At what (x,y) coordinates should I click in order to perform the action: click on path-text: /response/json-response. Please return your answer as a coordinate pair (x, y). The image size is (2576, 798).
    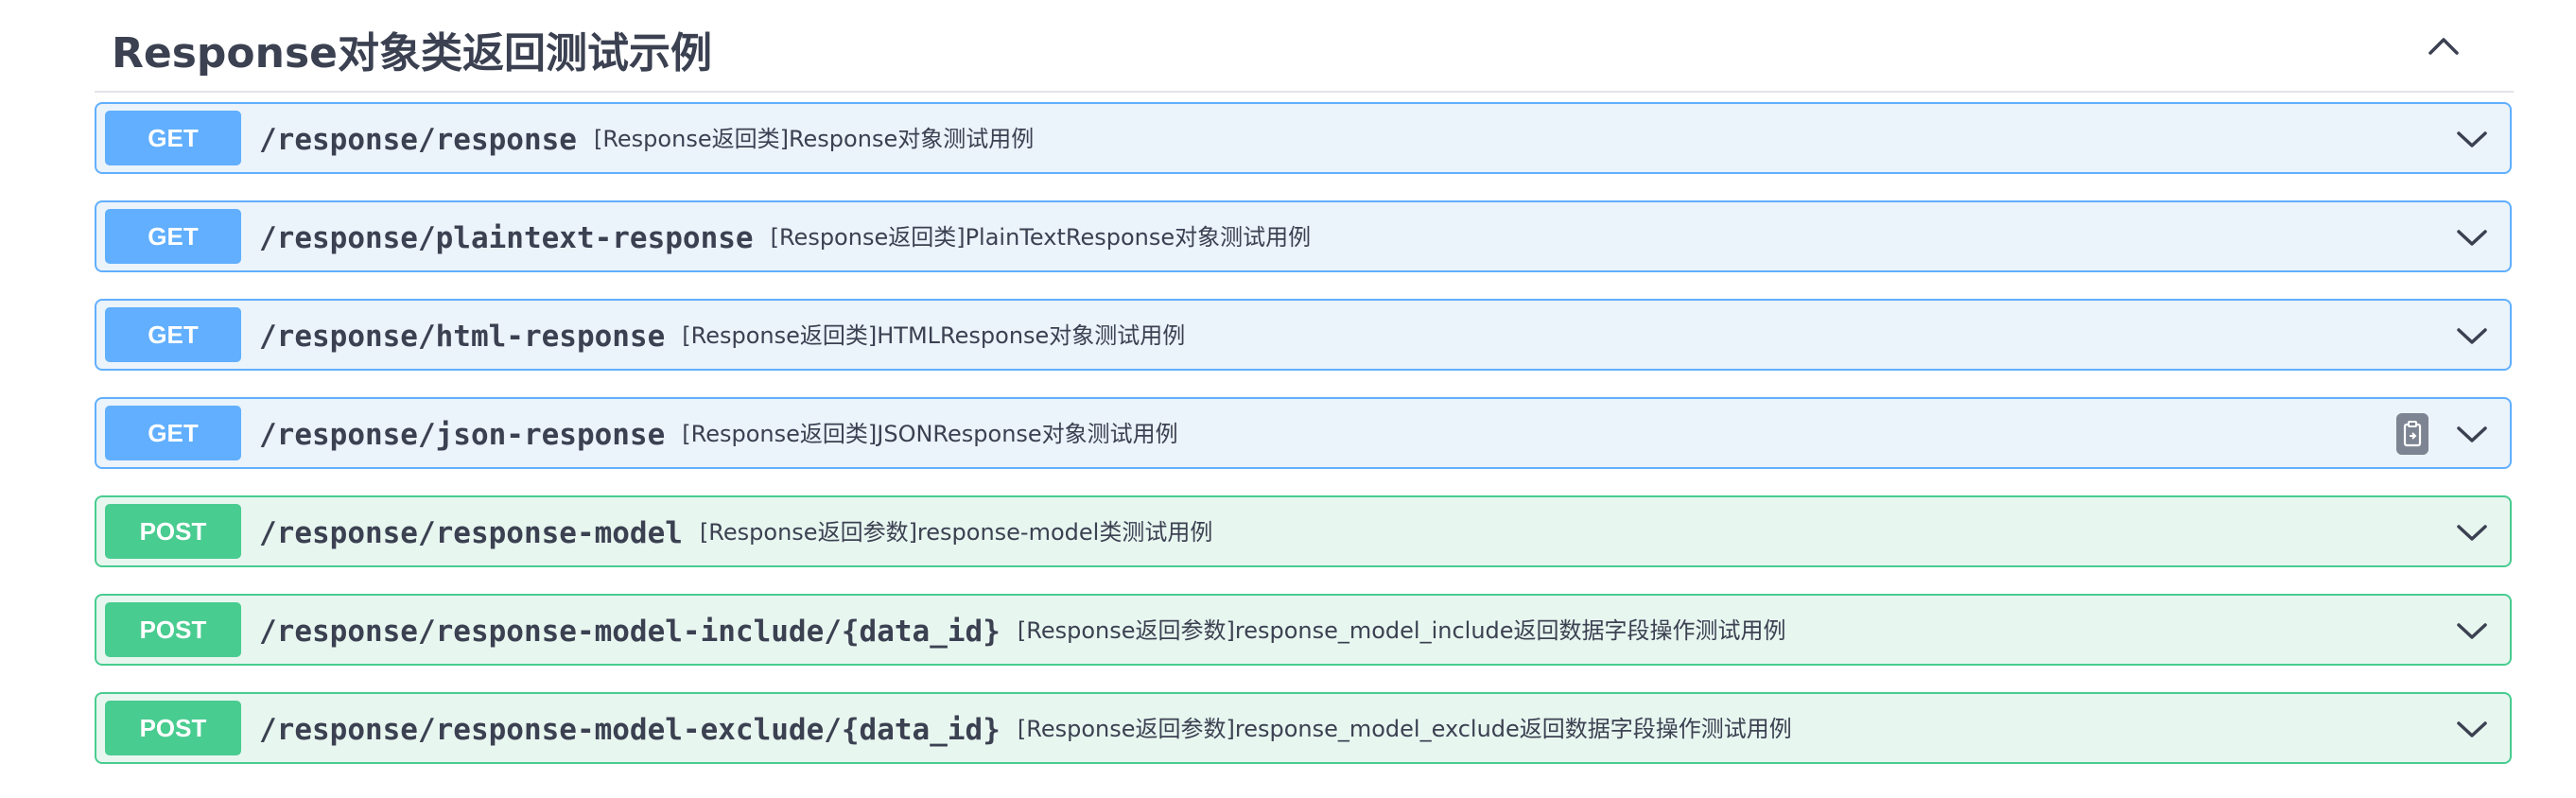
    Looking at the image, I should click on (462, 435).